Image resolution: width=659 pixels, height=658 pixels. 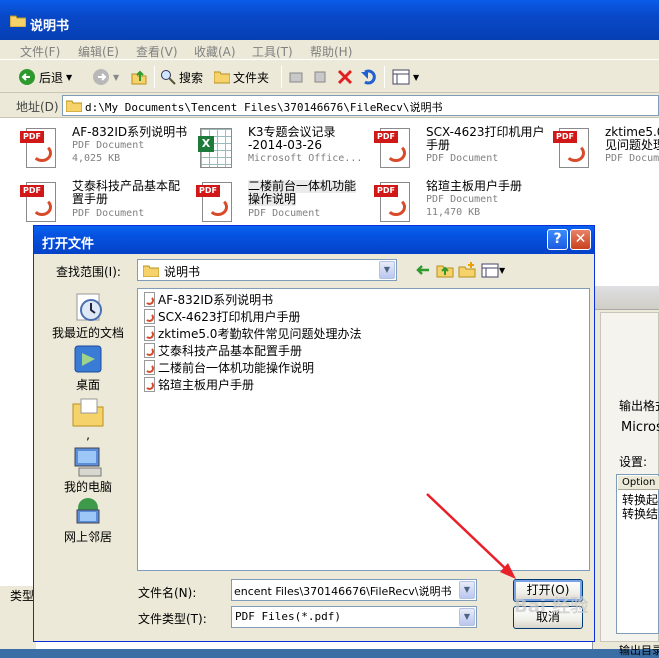 What do you see at coordinates (22, 596) in the screenshot?
I see `type-label: 类型` at bounding box center [22, 596].